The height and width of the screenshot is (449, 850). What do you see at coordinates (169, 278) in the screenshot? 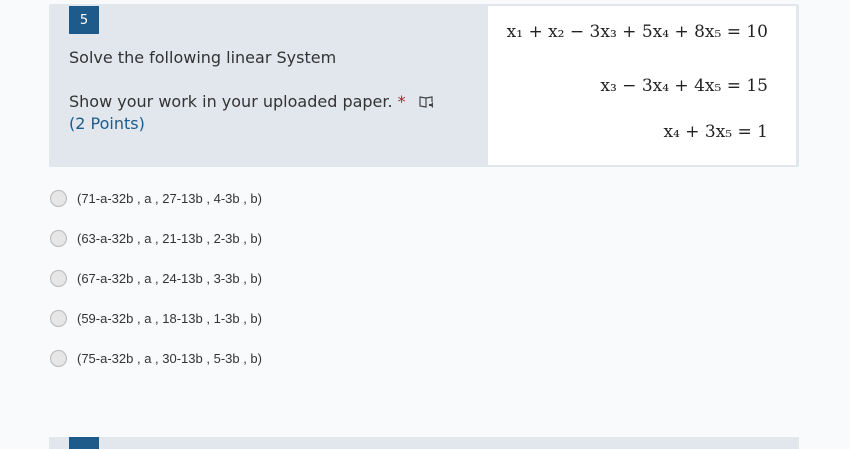
I see `option-label: (67-a-32b , a , 24-13b , 3-3b , b)` at bounding box center [169, 278].